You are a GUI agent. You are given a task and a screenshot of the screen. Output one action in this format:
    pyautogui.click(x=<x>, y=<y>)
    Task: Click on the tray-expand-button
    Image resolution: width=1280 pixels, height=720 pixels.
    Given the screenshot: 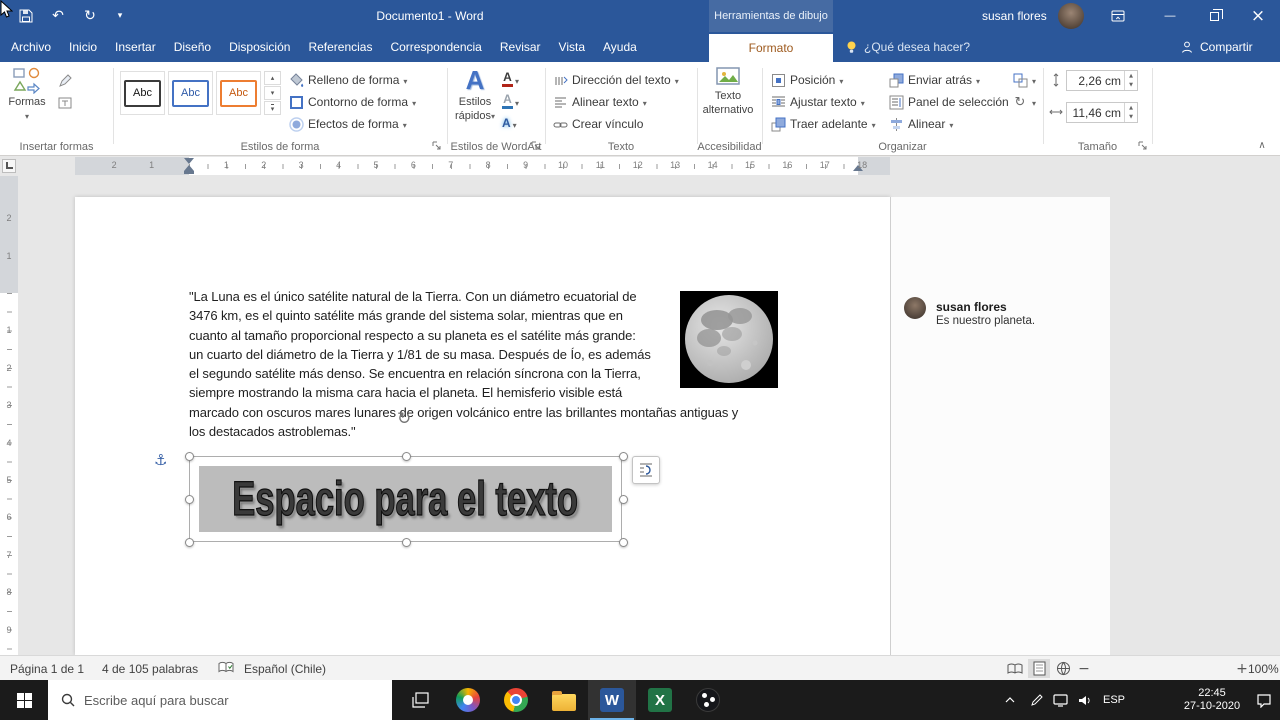 What is the action you would take?
    pyautogui.click(x=1010, y=700)
    